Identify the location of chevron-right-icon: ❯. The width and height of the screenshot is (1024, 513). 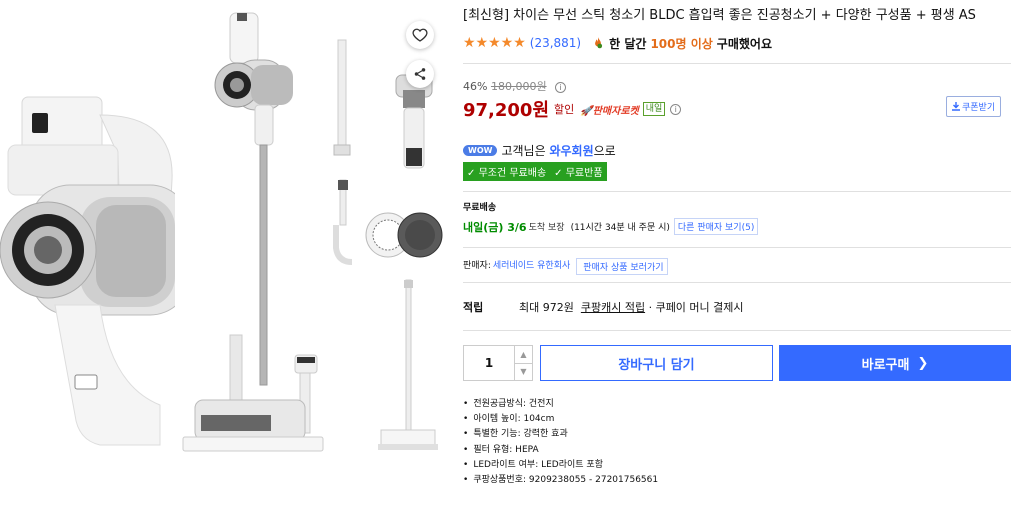
(923, 363).